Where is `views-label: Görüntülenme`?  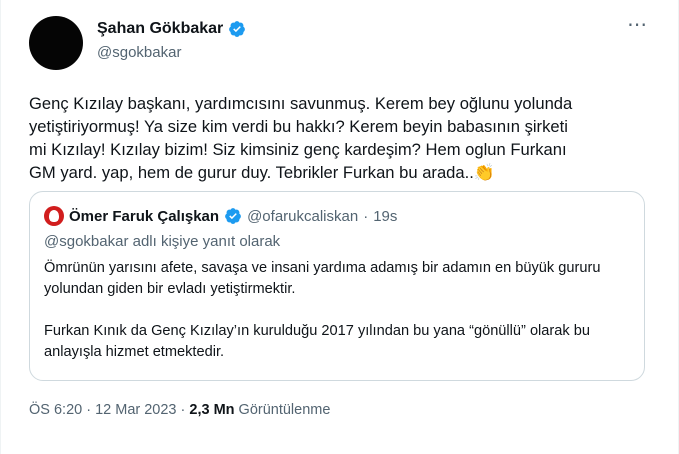
views-label: Görüntülenme is located at coordinates (282, 410).